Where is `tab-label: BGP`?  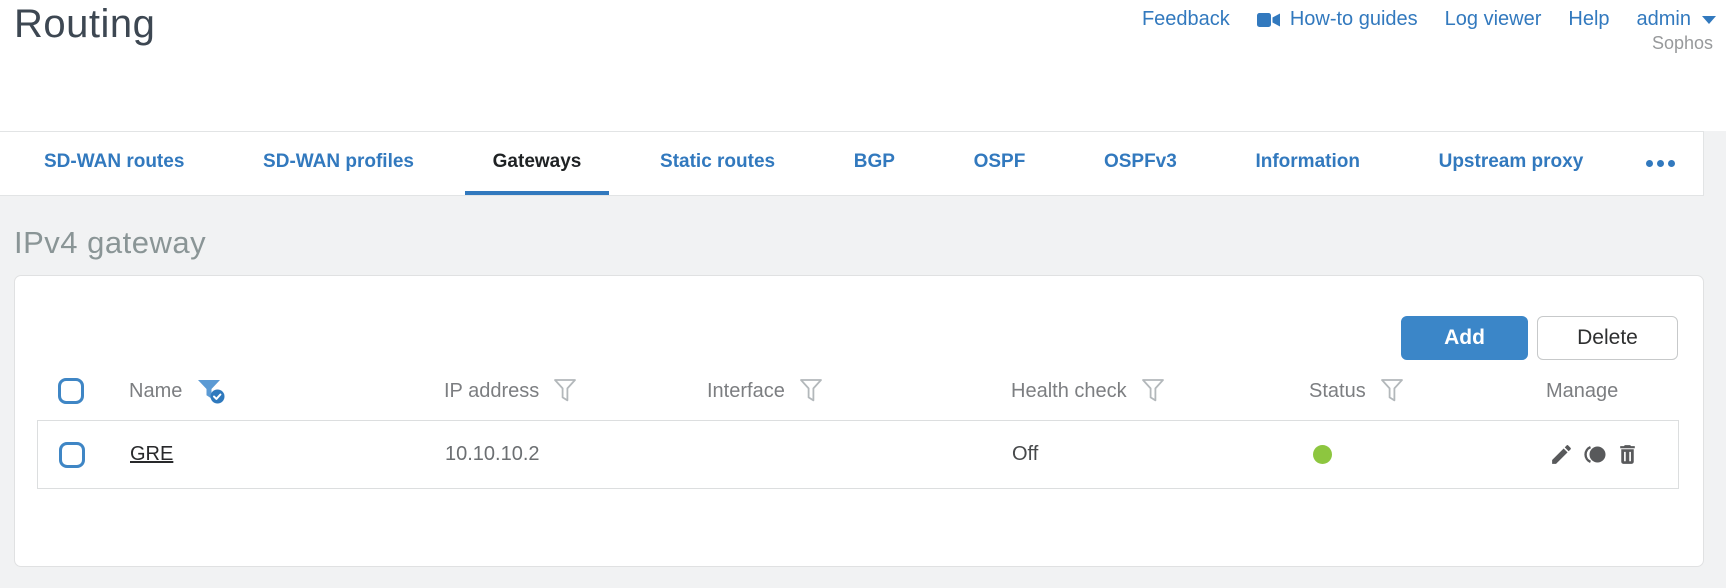 tab-label: BGP is located at coordinates (874, 161).